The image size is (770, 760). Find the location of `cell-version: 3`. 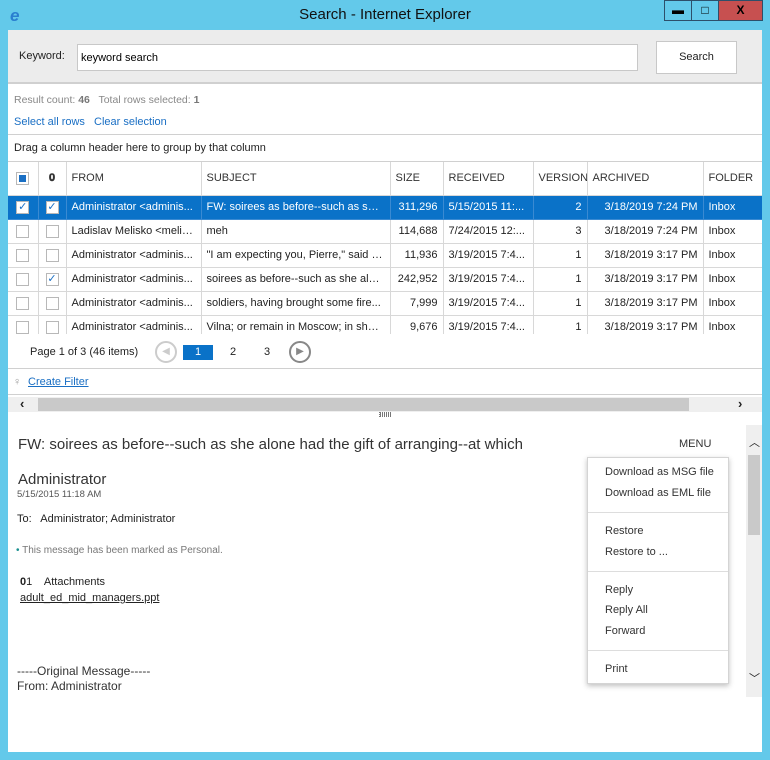

cell-version: 3 is located at coordinates (560, 231).